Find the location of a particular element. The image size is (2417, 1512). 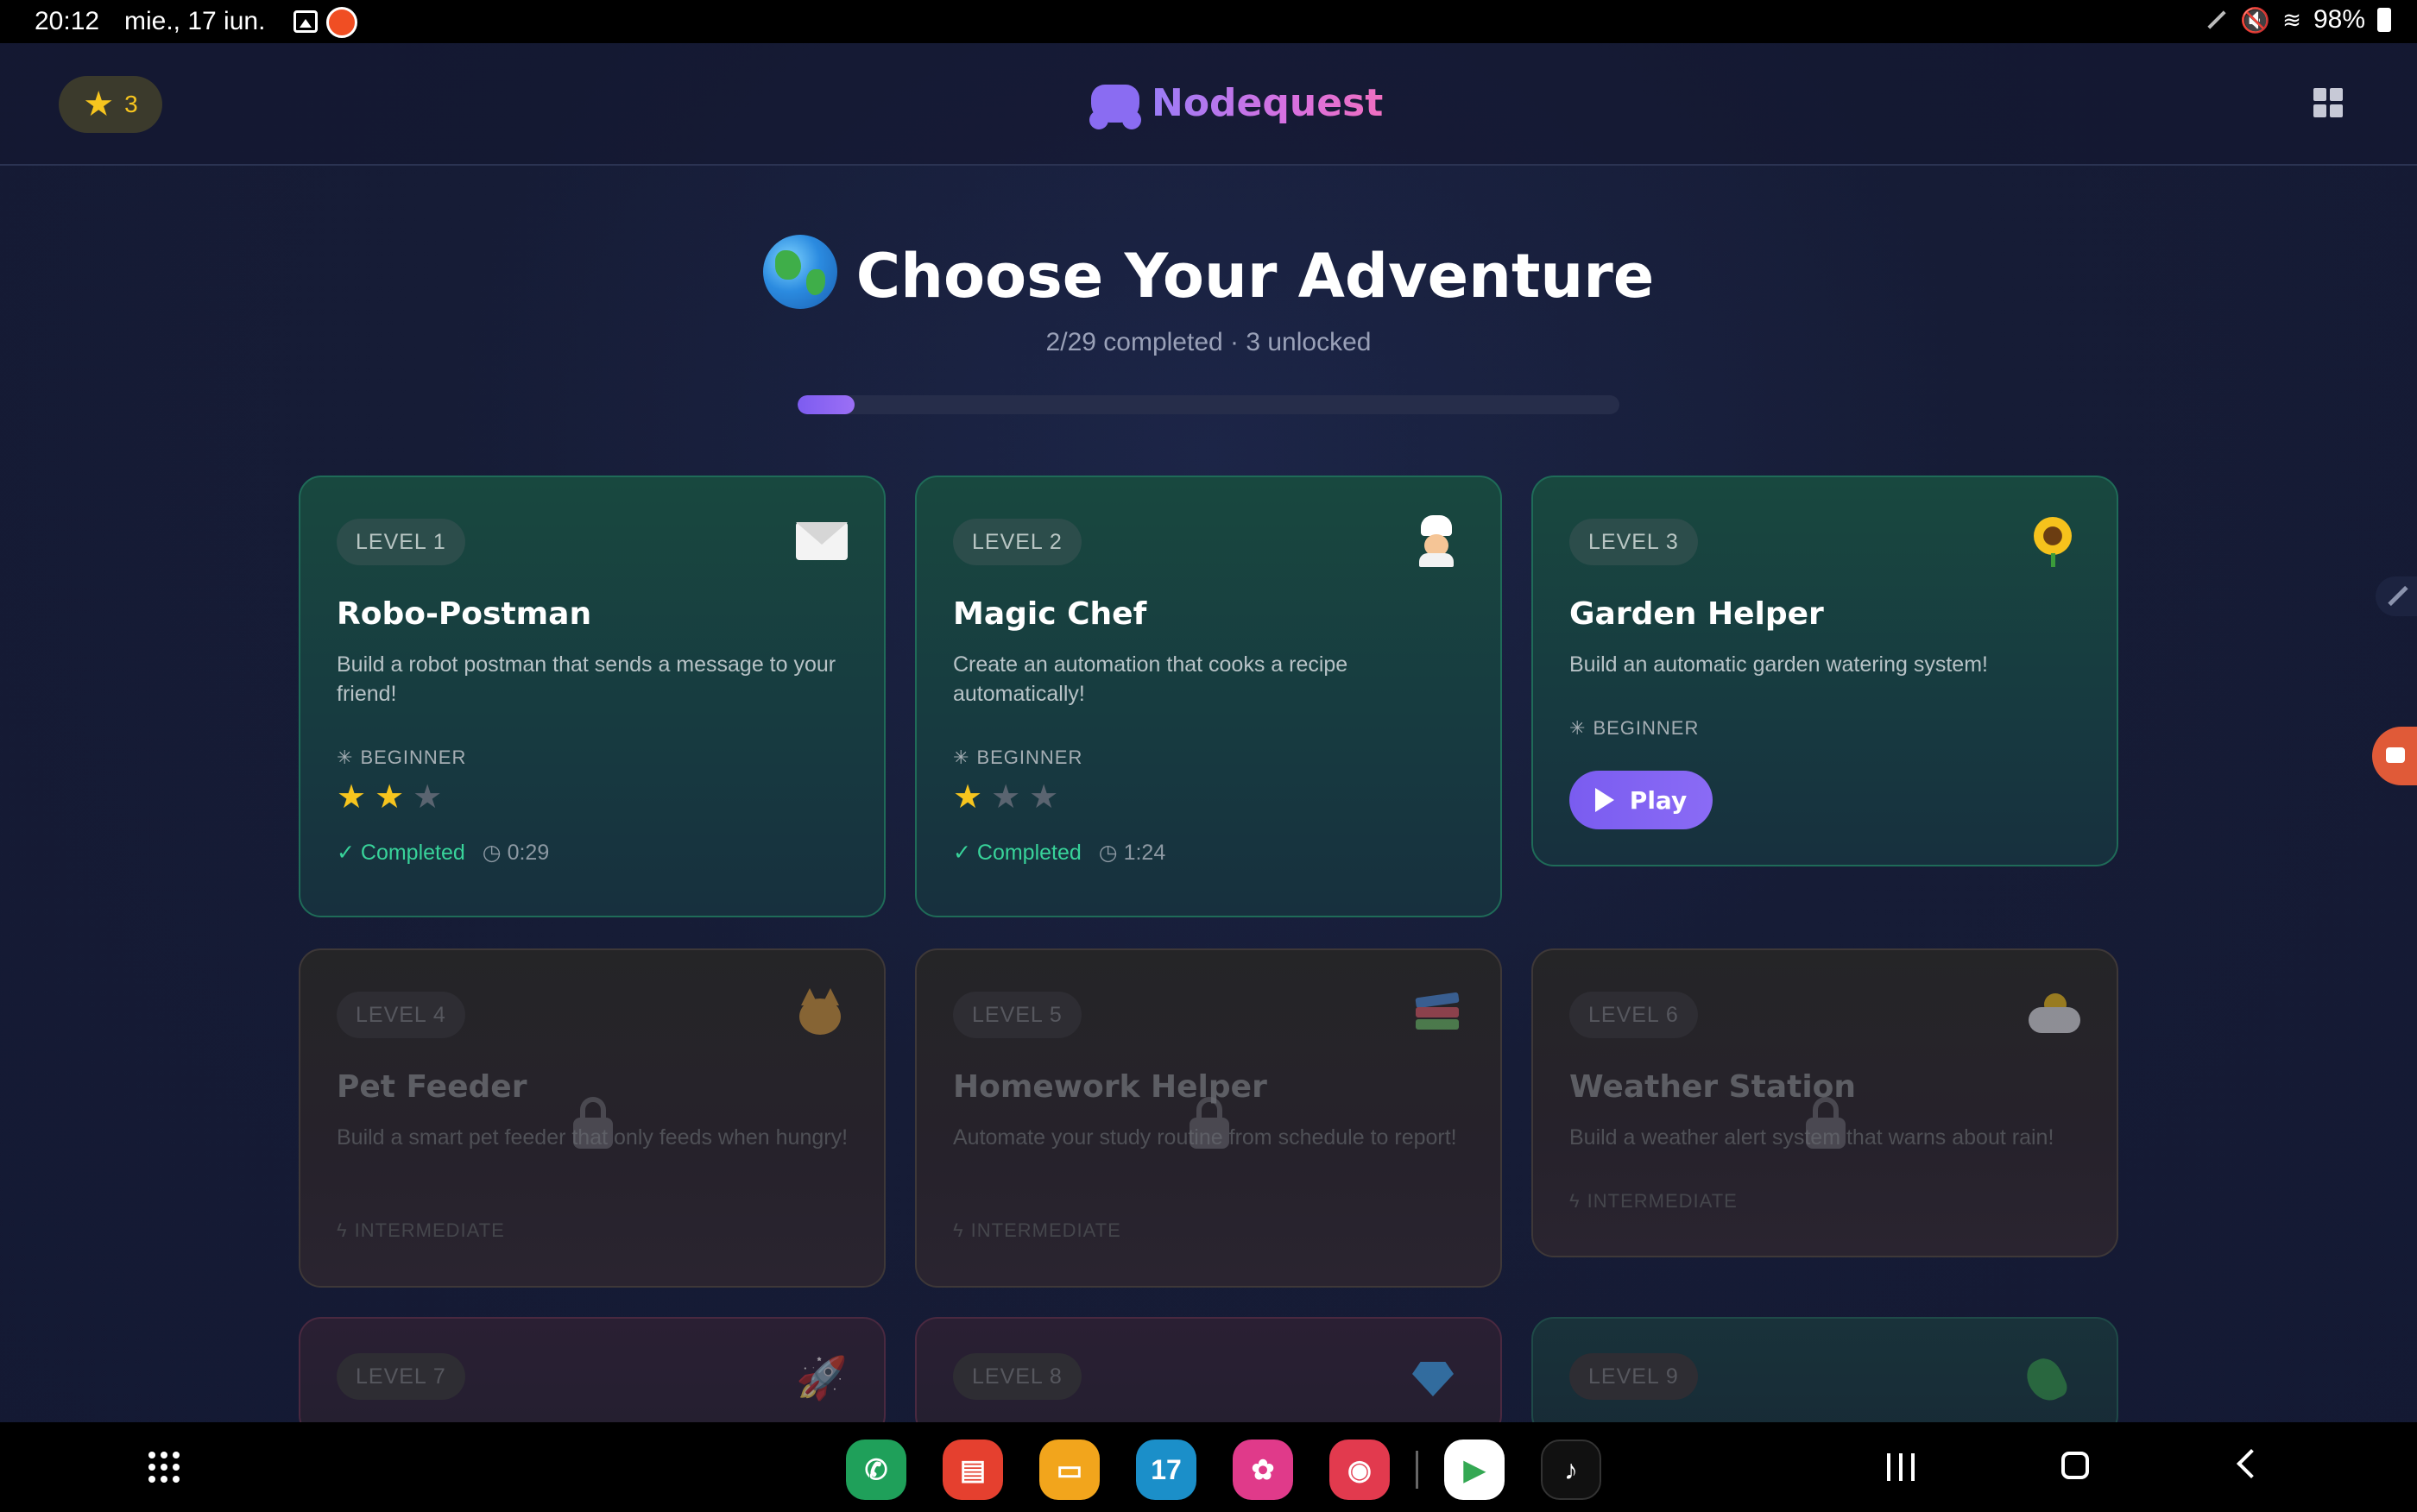

mute-icon: 🔇 is located at coordinates (2255, 20).